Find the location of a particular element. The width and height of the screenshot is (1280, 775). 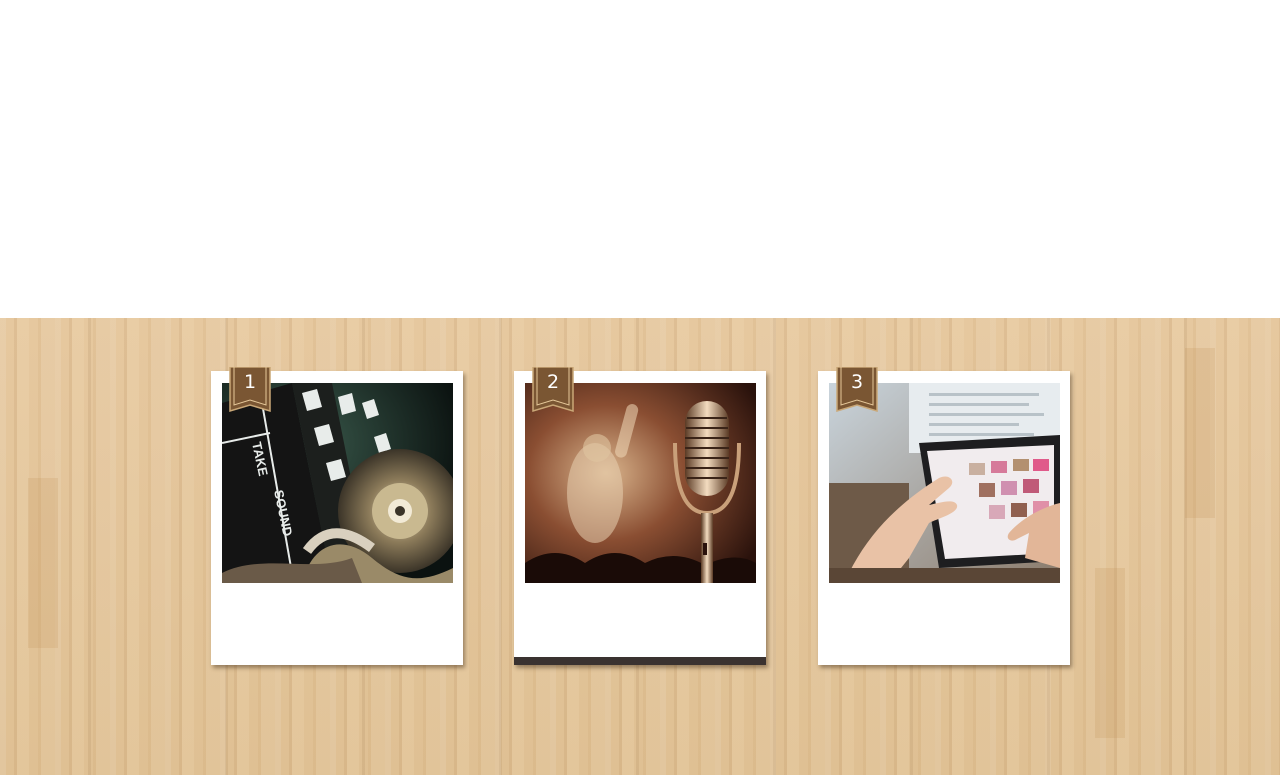

number-ribbon: 3 is located at coordinates (857, 390).